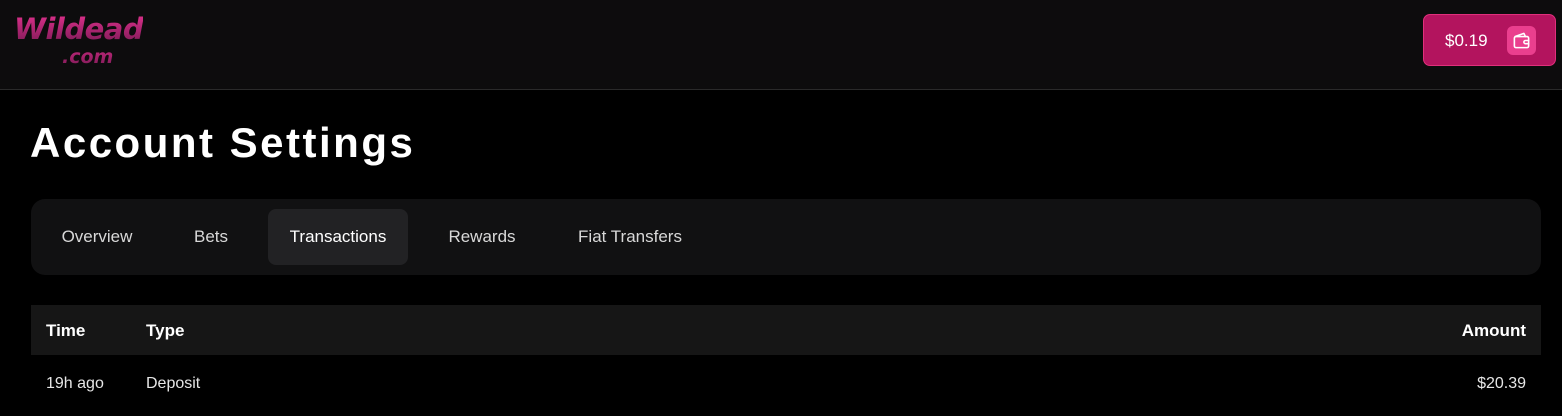  What do you see at coordinates (1489, 40) in the screenshot?
I see `wallet-balance-button: $0.19` at bounding box center [1489, 40].